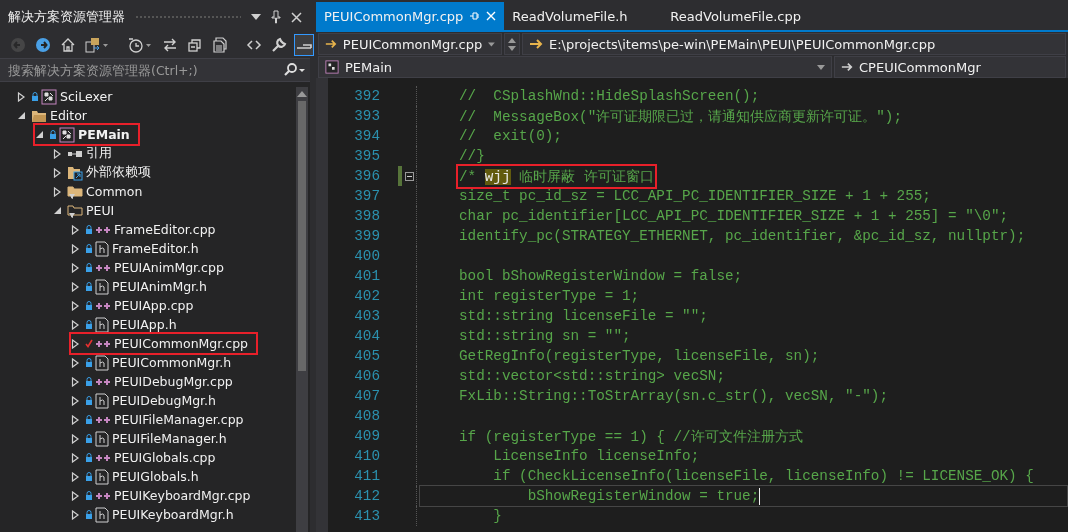 The width and height of the screenshot is (1068, 532). I want to click on class-dropdown: CPEUICommonMgr, so click(950, 67).